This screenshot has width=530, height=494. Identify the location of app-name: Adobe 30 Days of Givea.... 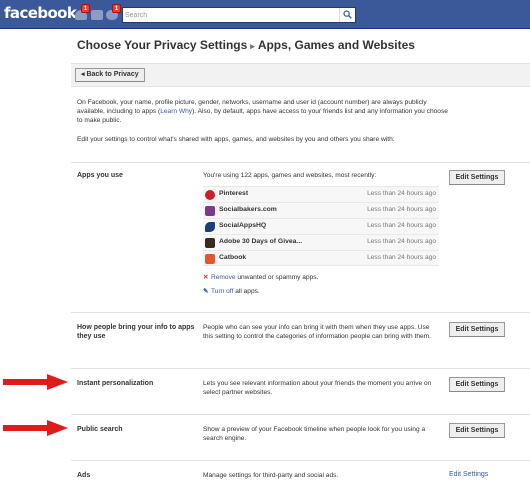
(260, 241).